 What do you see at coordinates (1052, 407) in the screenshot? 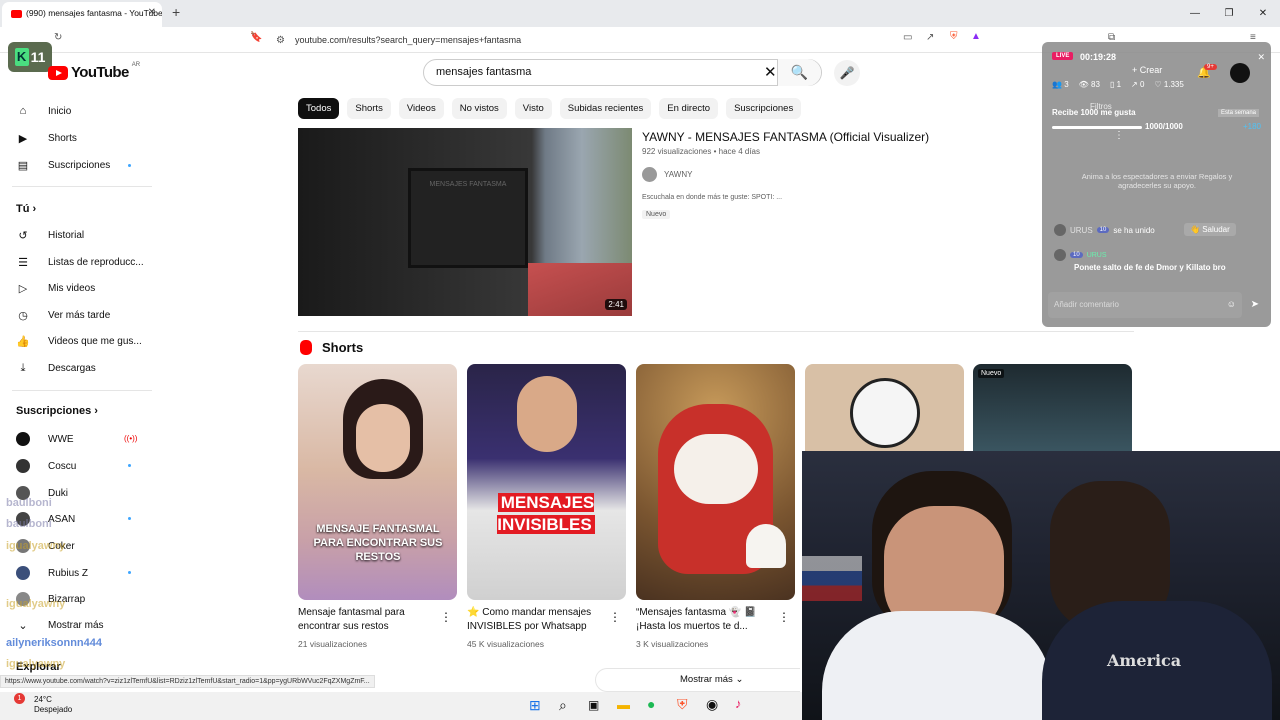
I see `short-thumbnail: Nuevo` at bounding box center [1052, 407].